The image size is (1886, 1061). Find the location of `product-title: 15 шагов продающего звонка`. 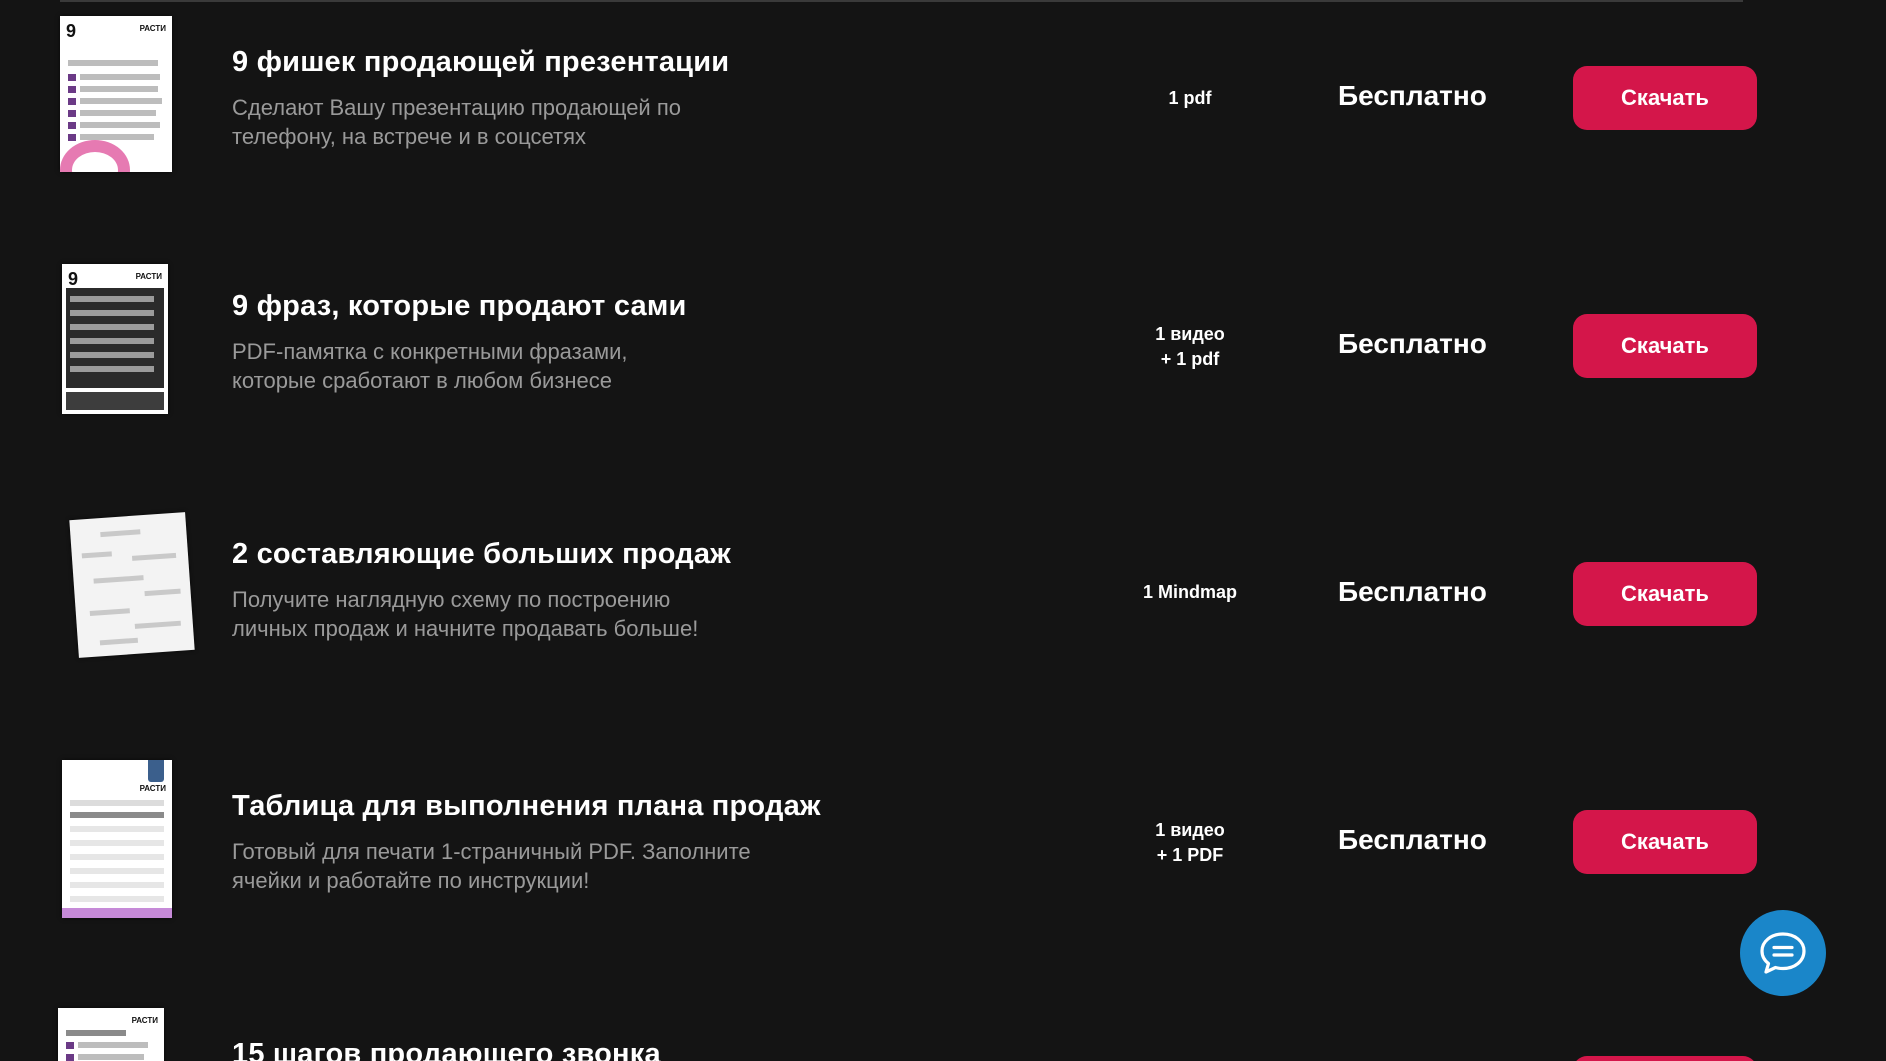

product-title: 15 шагов продающего звонка is located at coordinates (446, 1049).